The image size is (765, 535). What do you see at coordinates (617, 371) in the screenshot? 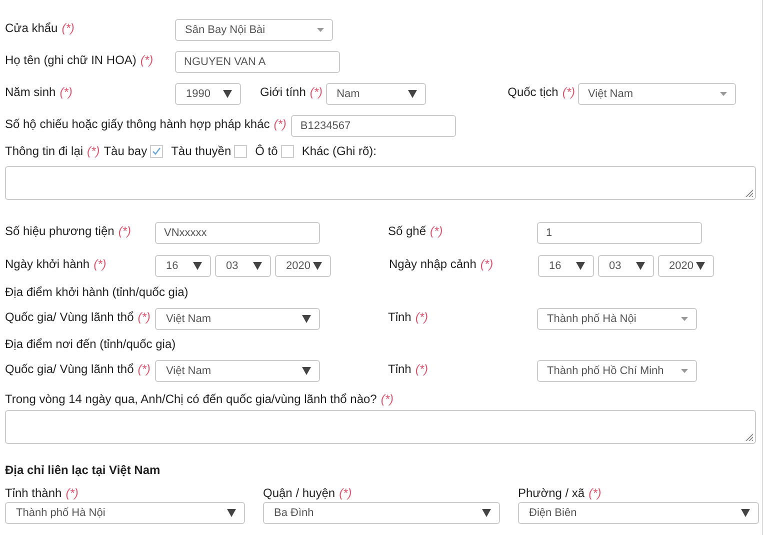
I see `dropdown: Thành phố Hồ Chí Minh` at bounding box center [617, 371].